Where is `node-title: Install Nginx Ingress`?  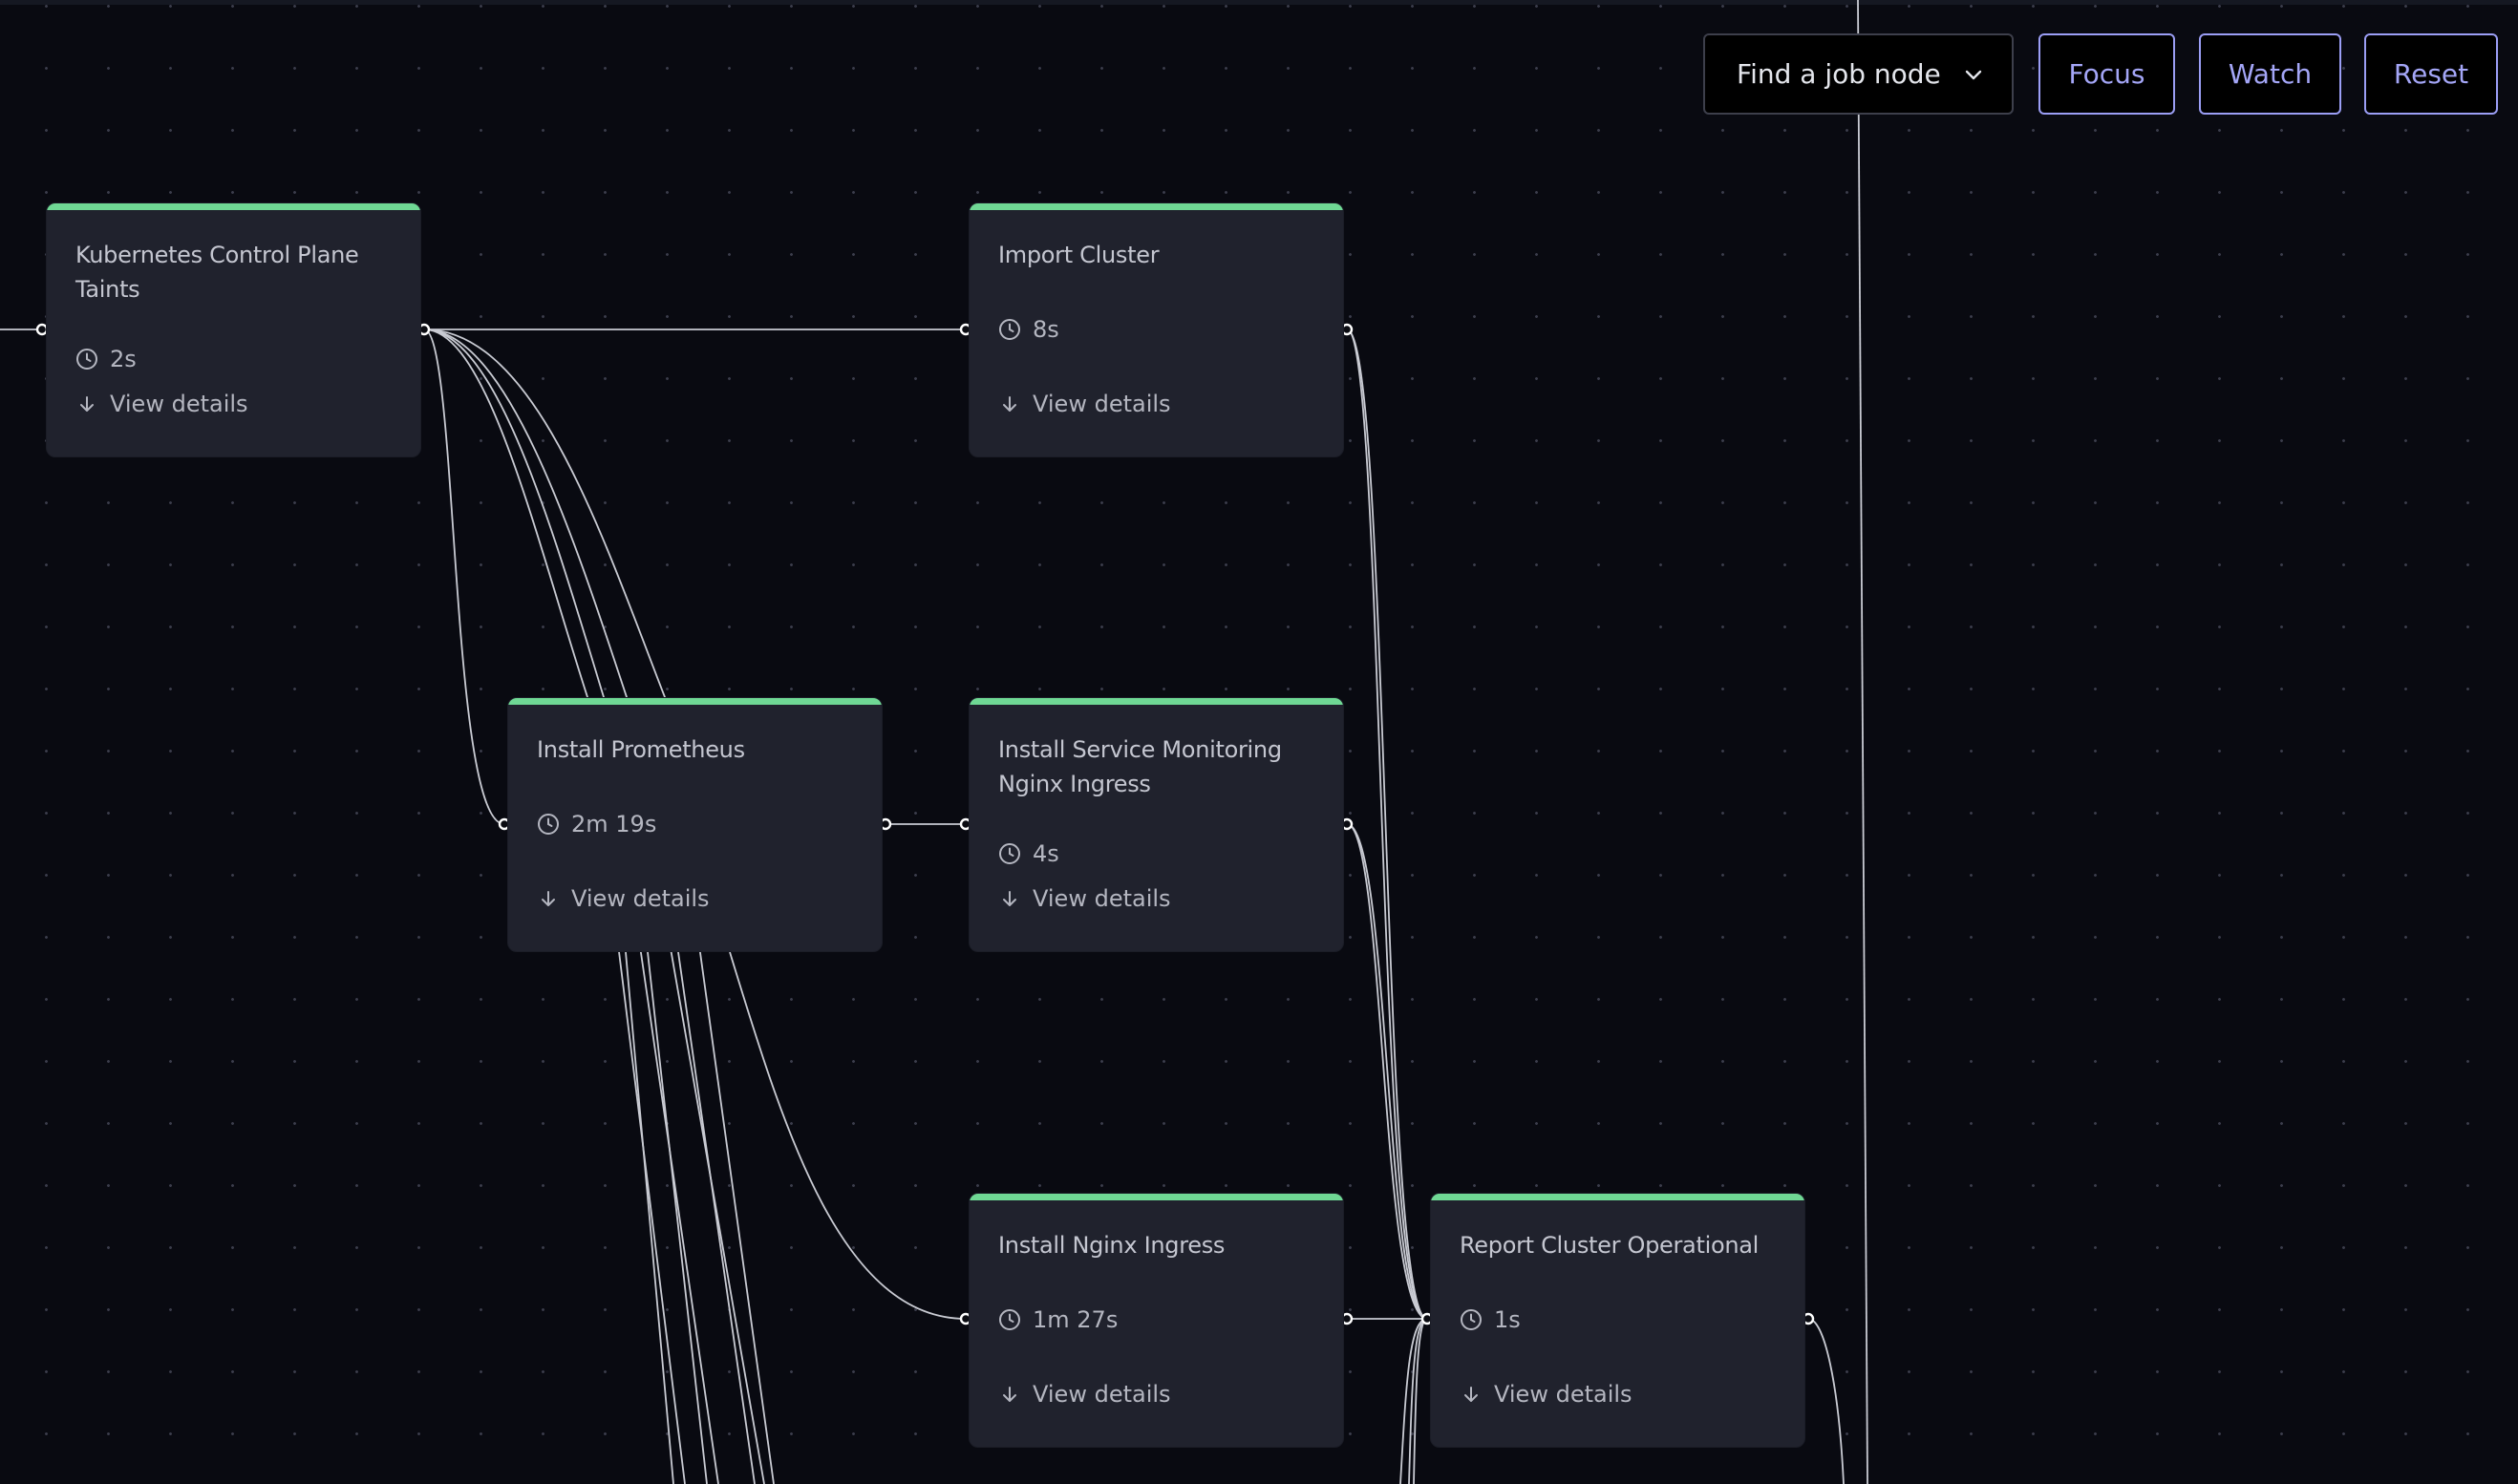 node-title: Install Nginx Ingress is located at coordinates (1112, 1246).